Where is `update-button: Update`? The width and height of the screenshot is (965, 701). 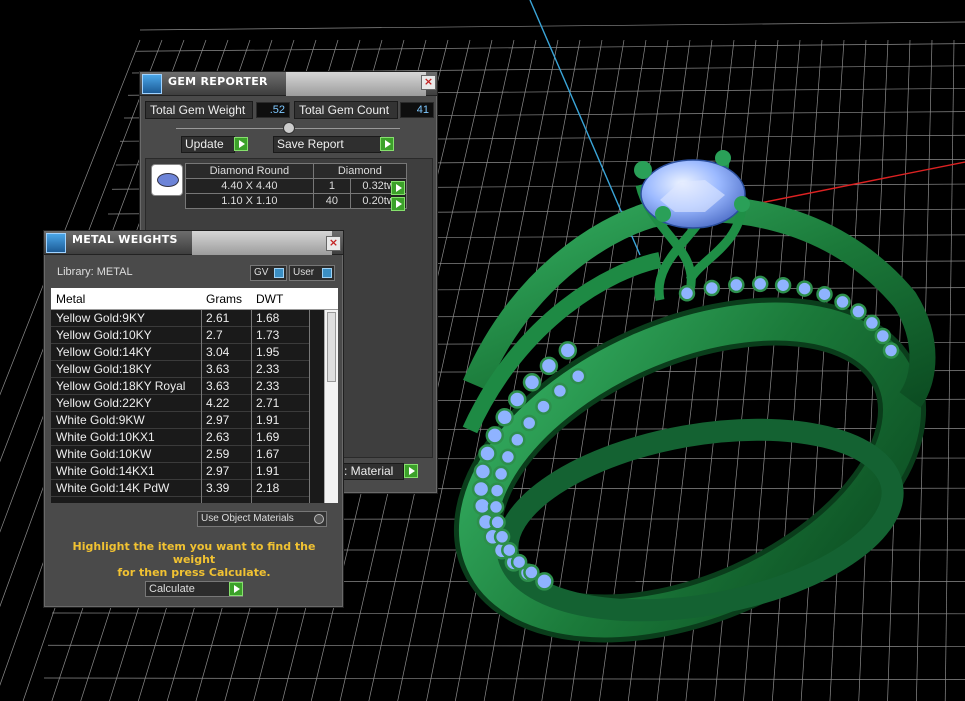
update-button: Update is located at coordinates (208, 144).